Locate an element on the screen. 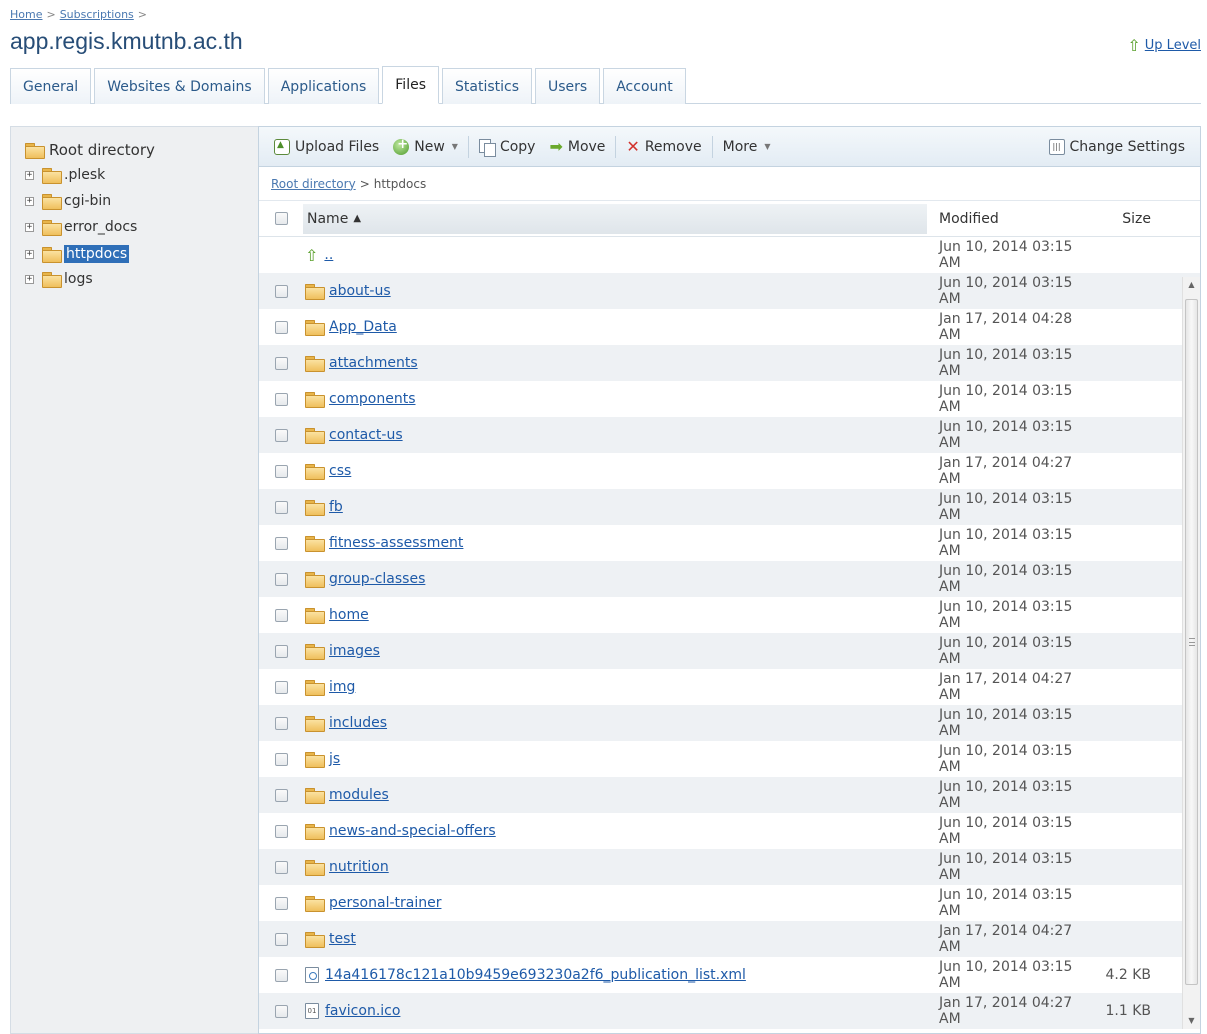 The height and width of the screenshot is (1034, 1207). file-name-link: fitness-assessment is located at coordinates (396, 543).